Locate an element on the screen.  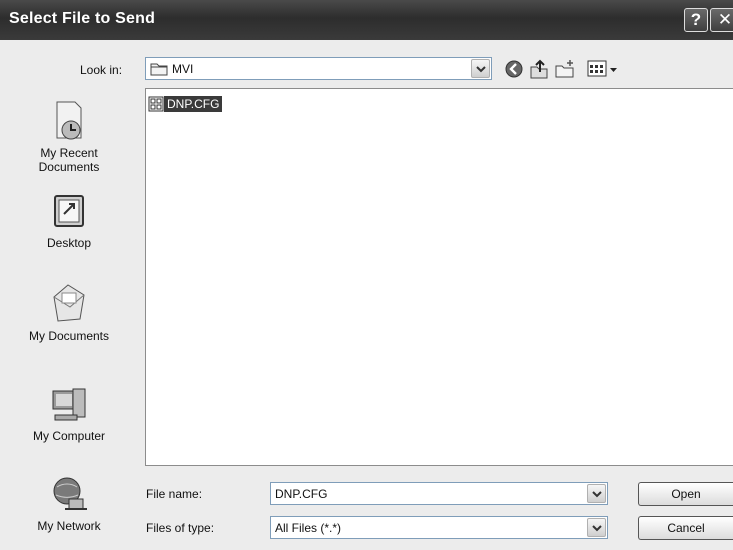
place-my-documents: My Documents is located at coordinates (69, 312).